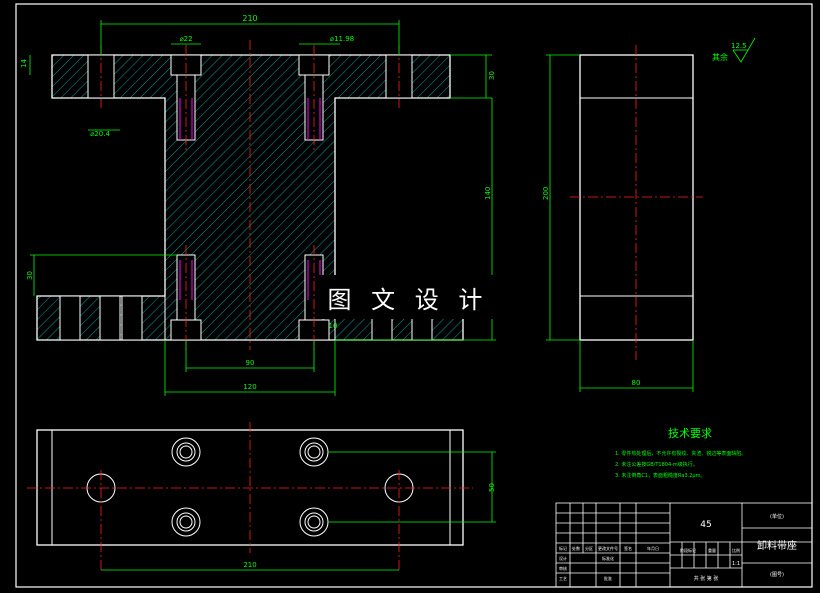  I want to click on dim-bottom-height: 30, so click(30, 275).